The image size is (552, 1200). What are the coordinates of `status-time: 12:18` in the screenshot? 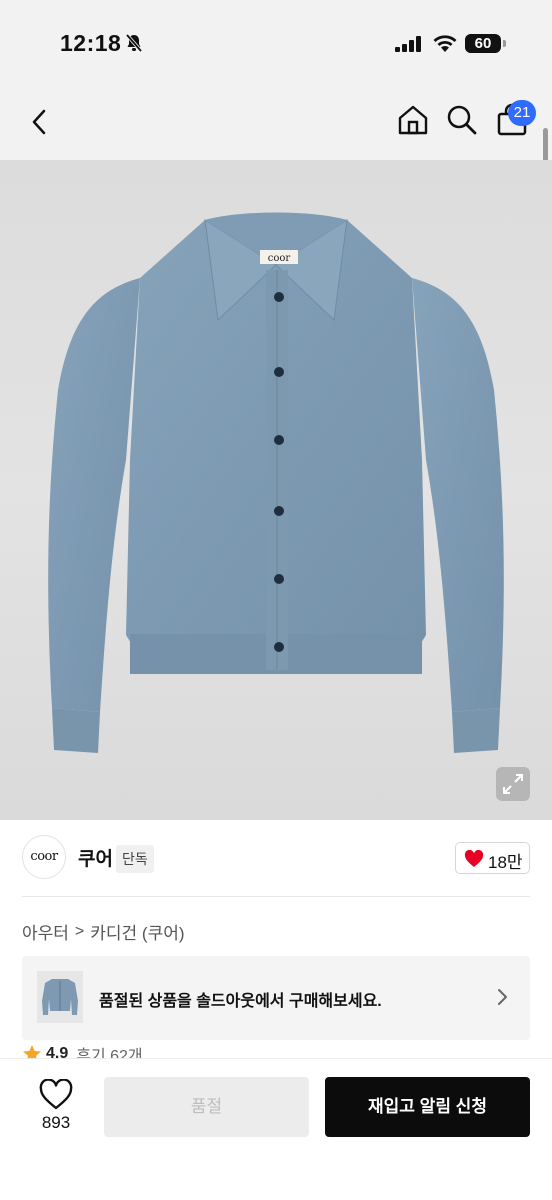 It's located at (91, 43).